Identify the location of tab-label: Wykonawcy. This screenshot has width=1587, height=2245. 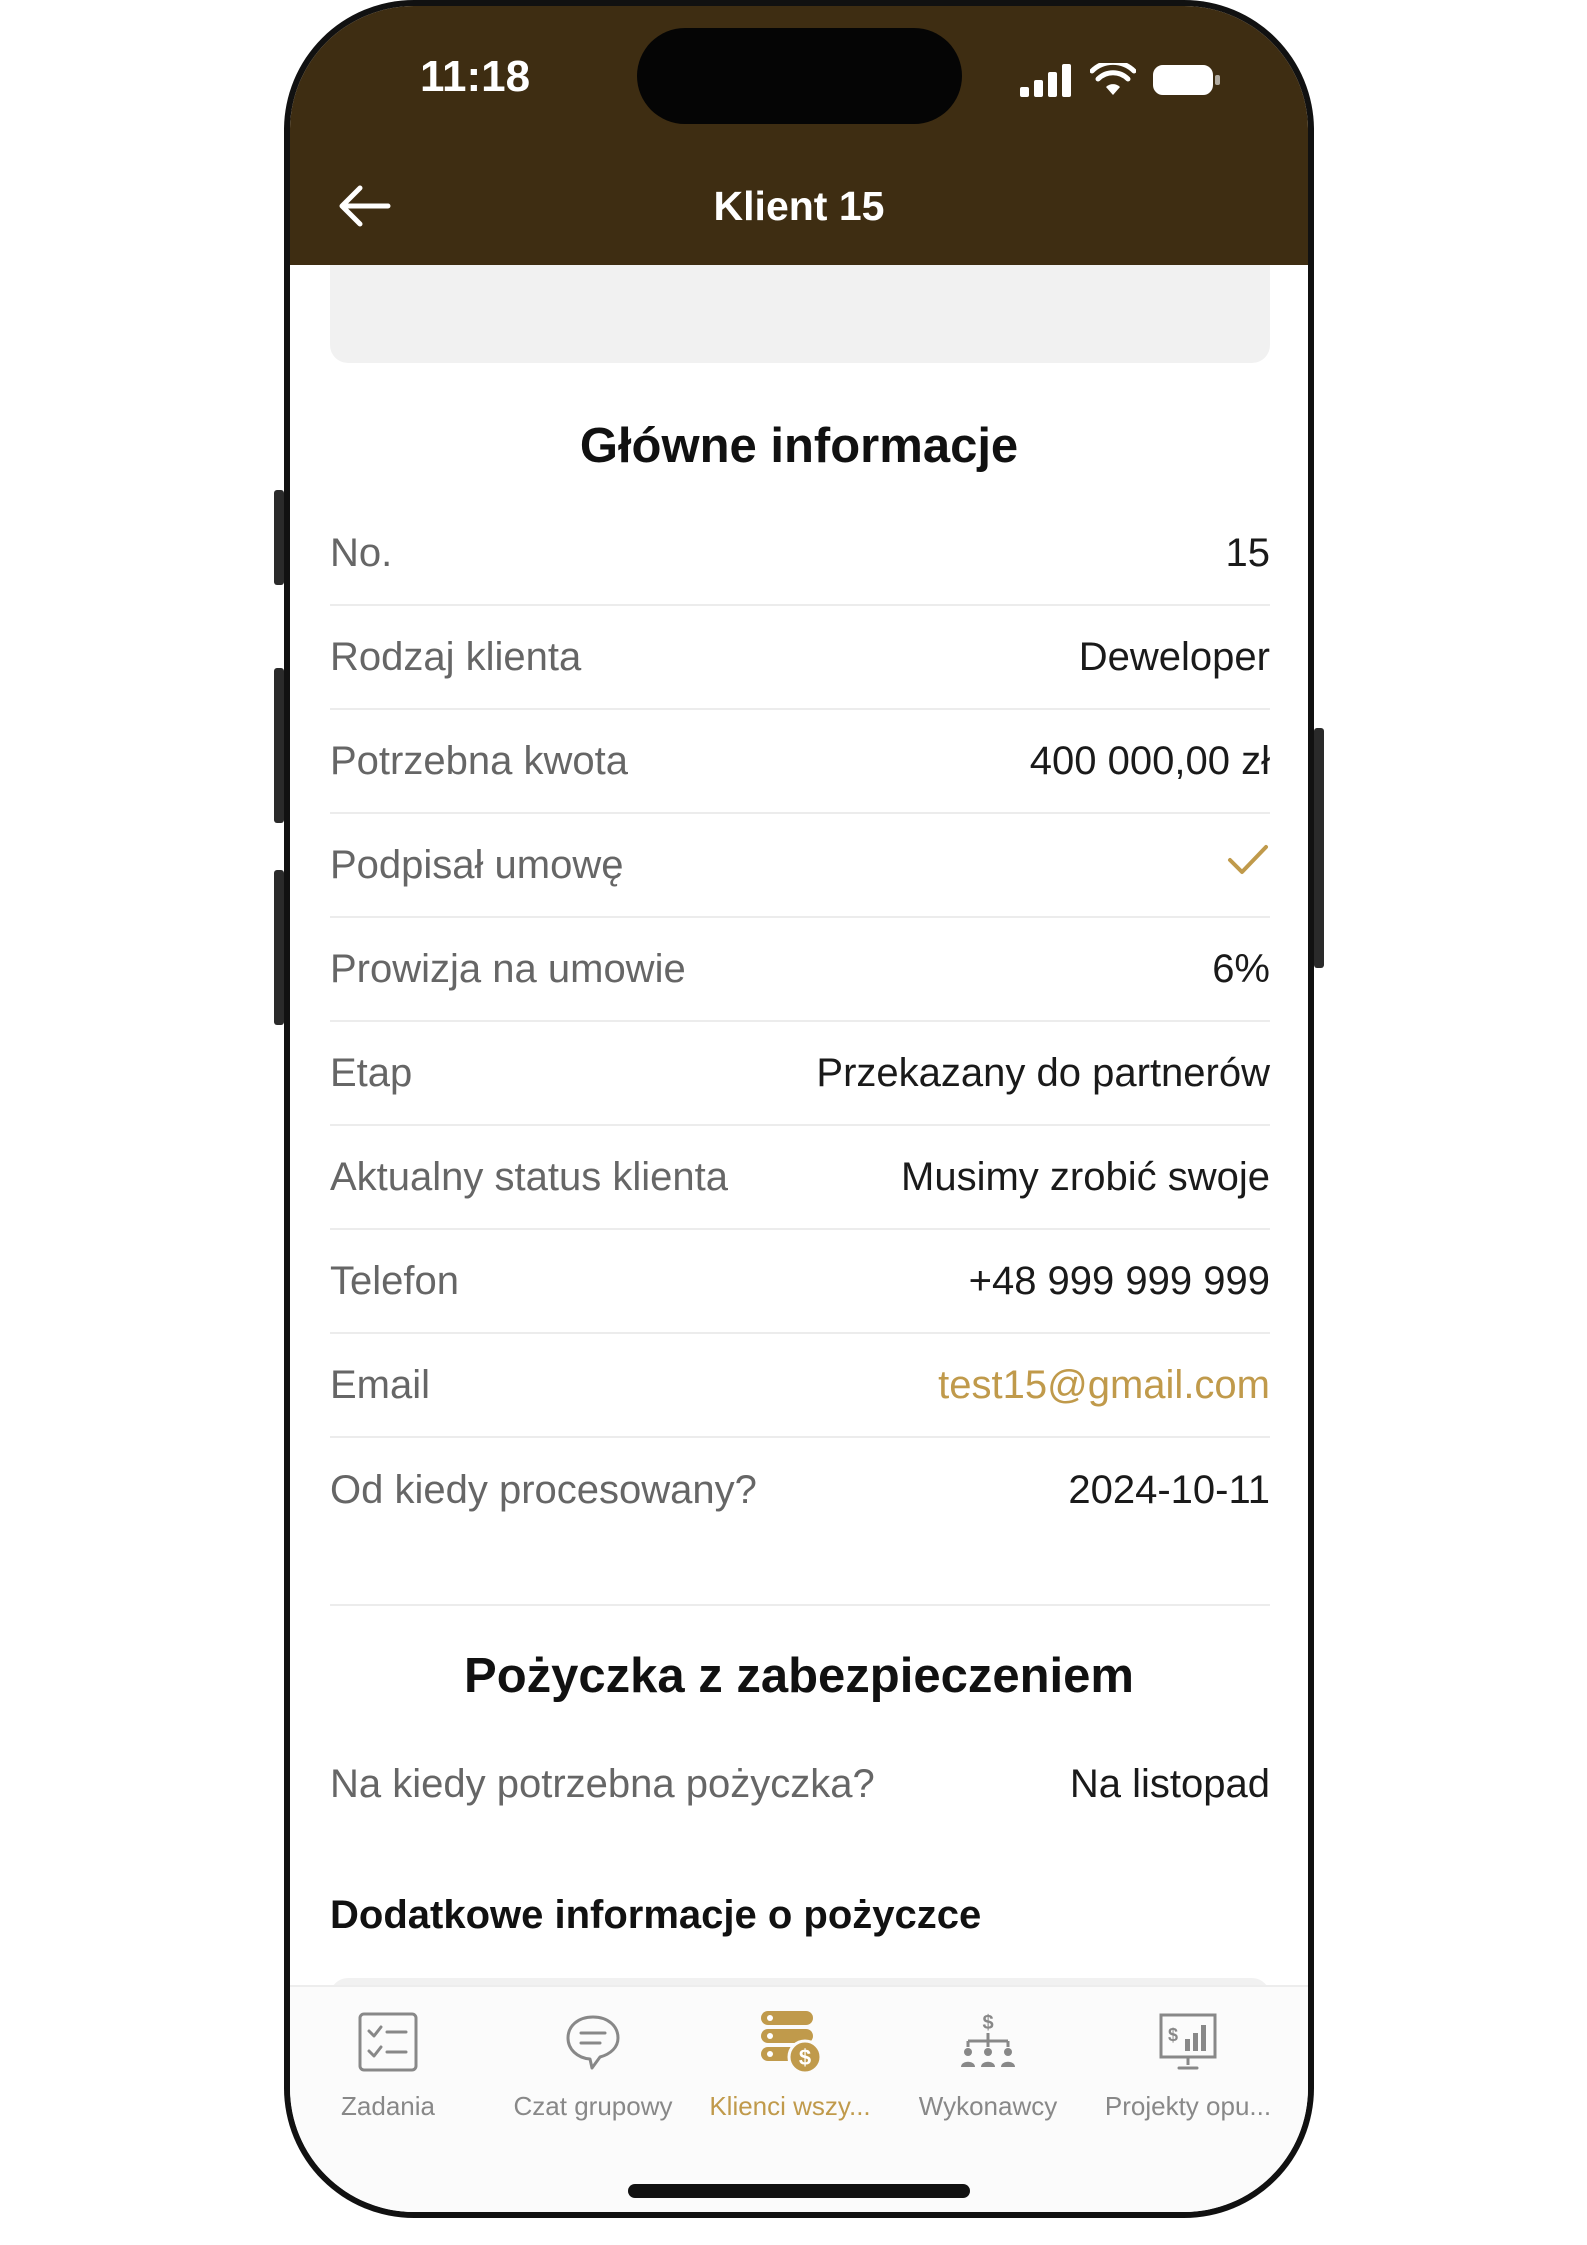
(988, 2106).